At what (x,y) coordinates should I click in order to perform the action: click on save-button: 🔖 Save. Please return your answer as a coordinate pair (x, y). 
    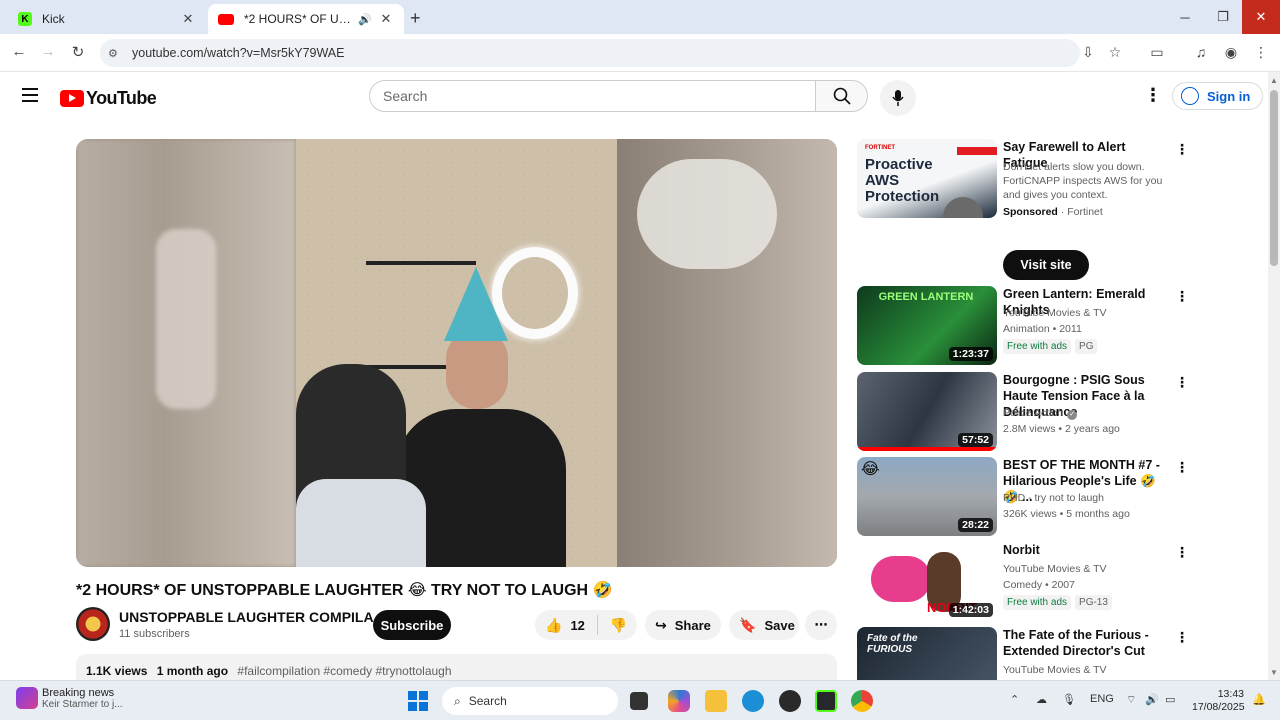
    Looking at the image, I should click on (764, 625).